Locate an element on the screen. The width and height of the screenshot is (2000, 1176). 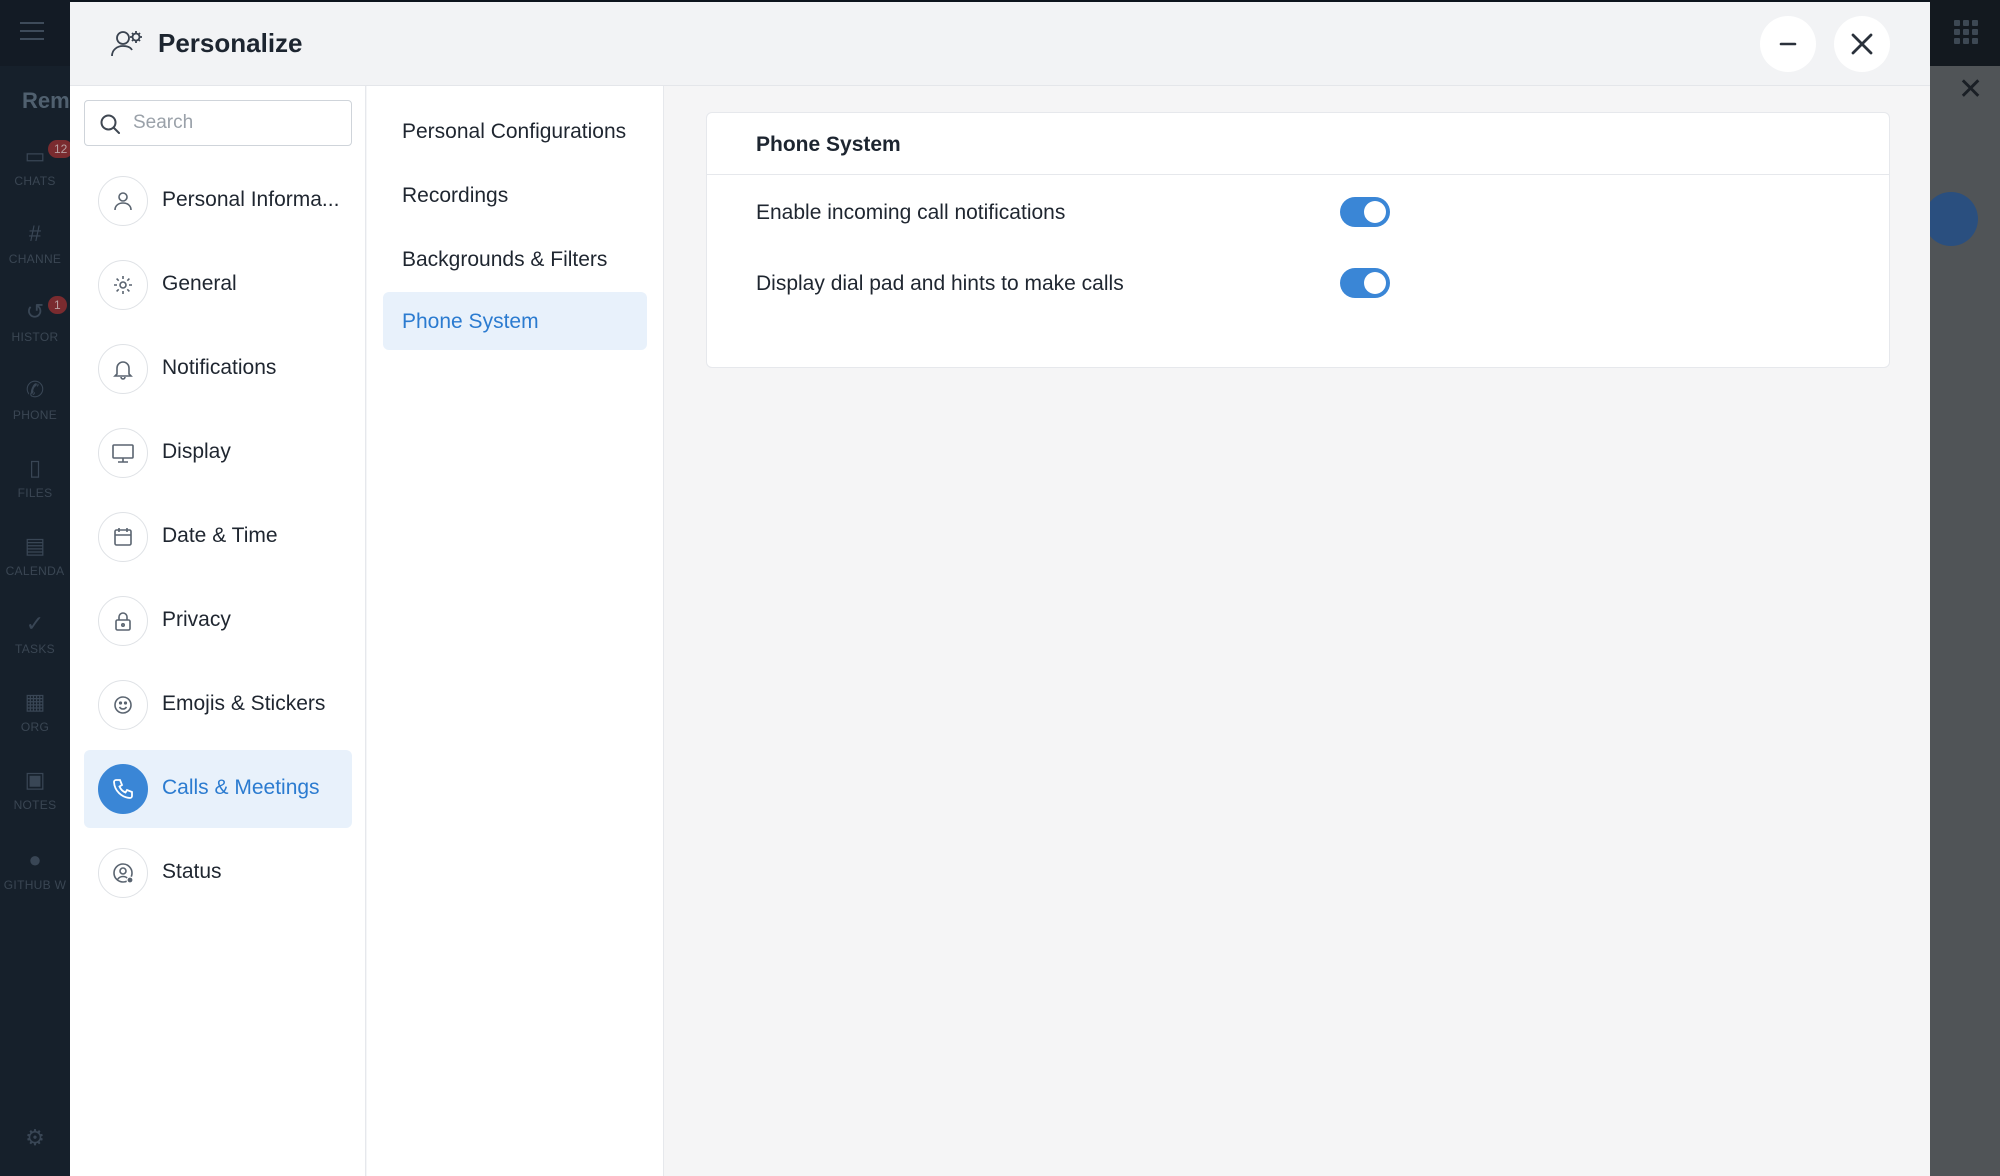
setting-row-dial-pad-hints: Display dial pad and hints to make calls is located at coordinates (1306, 284).